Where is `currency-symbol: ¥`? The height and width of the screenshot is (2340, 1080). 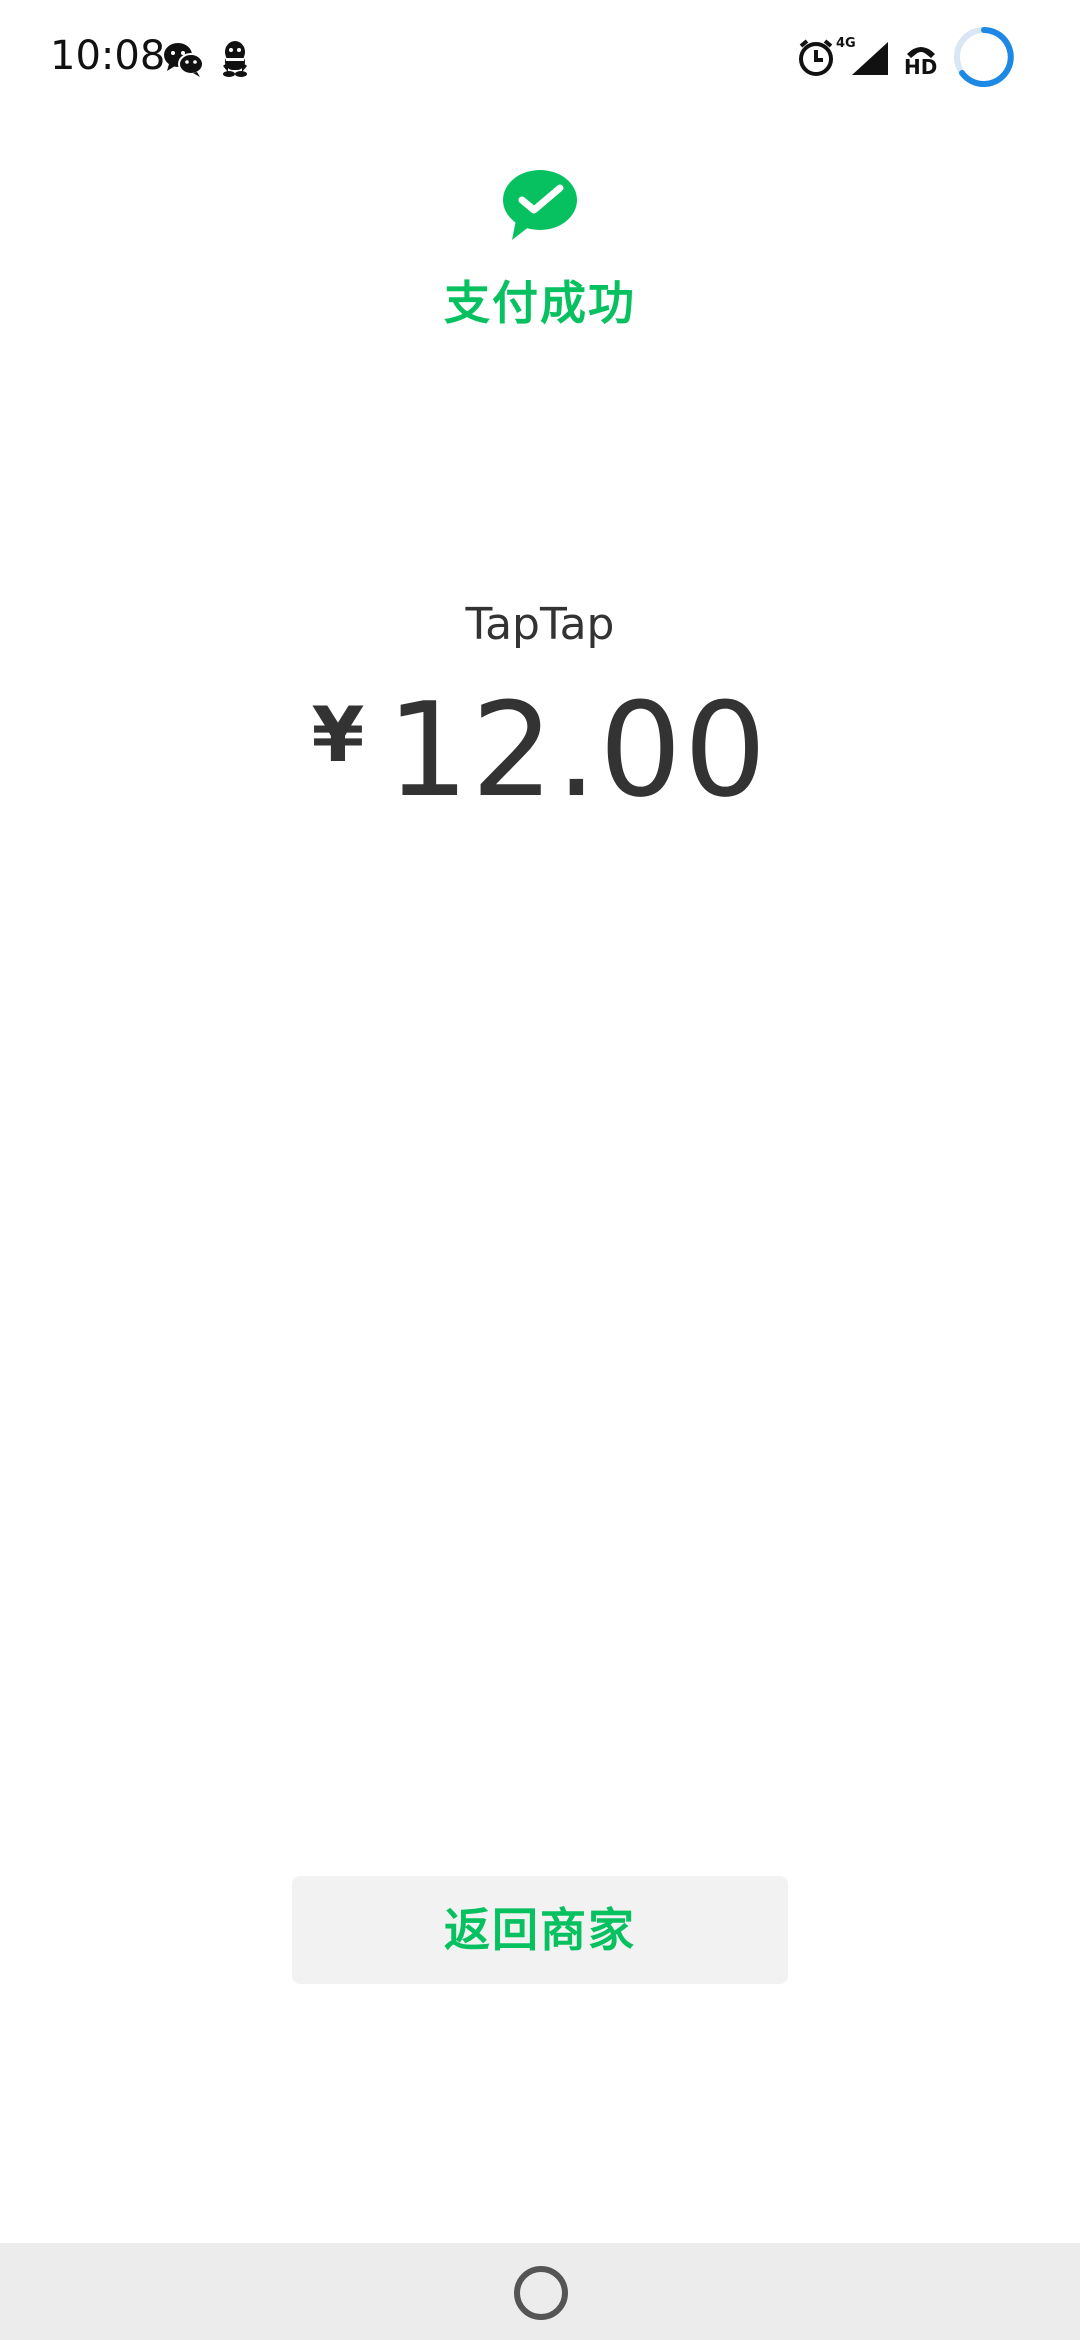 currency-symbol: ¥ is located at coordinates (338, 734).